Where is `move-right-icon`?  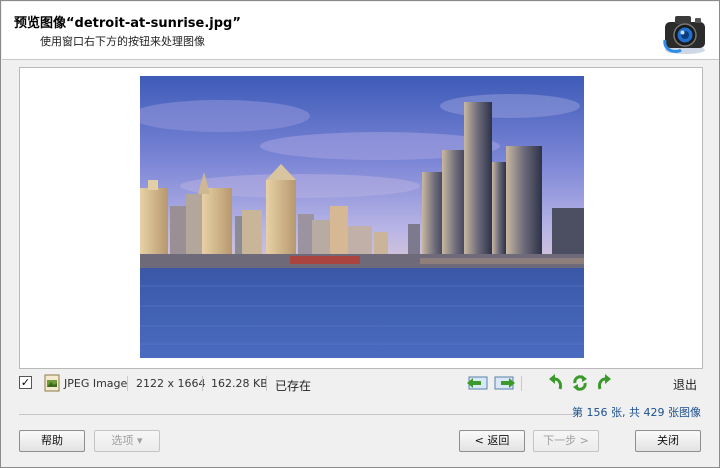
move-right-icon is located at coordinates (505, 383).